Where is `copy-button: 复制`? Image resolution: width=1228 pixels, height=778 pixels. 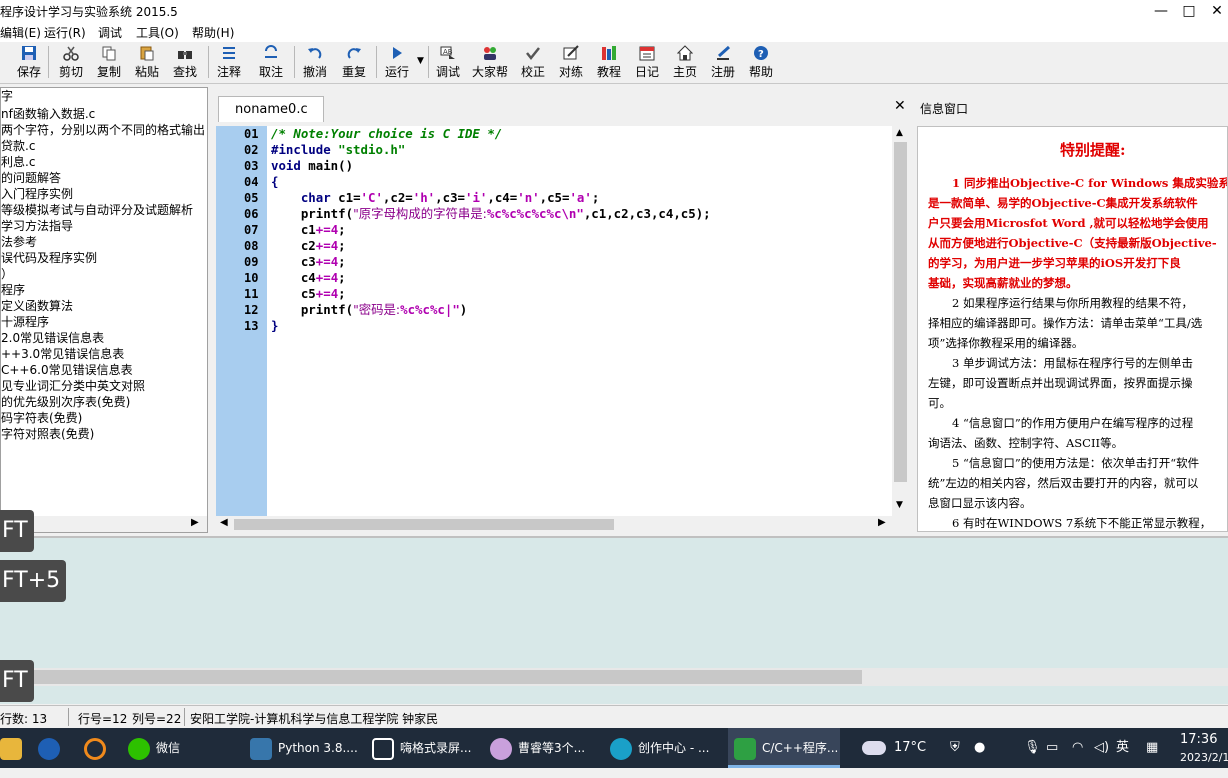 copy-button: 复制 is located at coordinates (109, 62).